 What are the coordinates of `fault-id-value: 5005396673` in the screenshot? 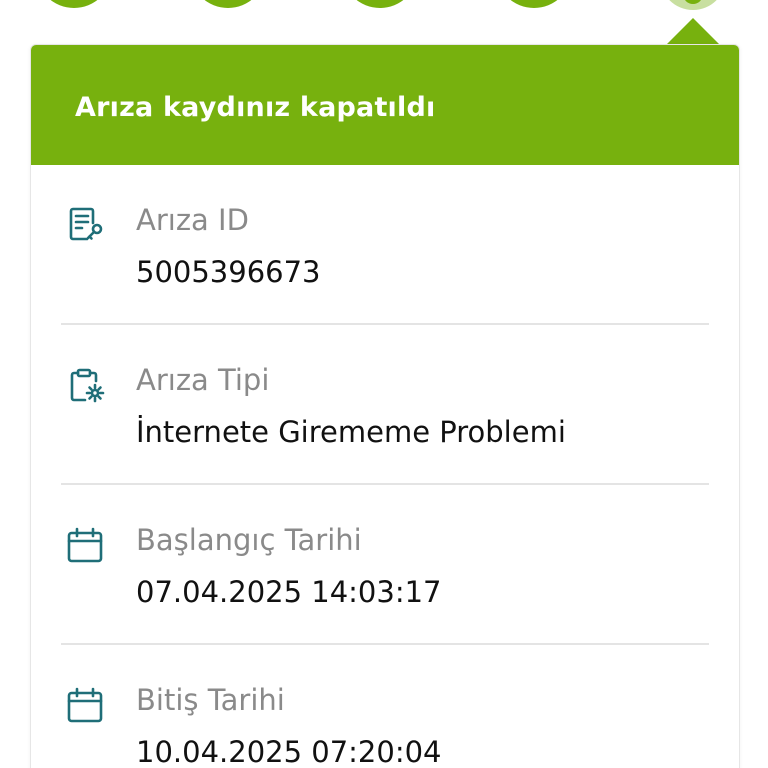 It's located at (228, 272).